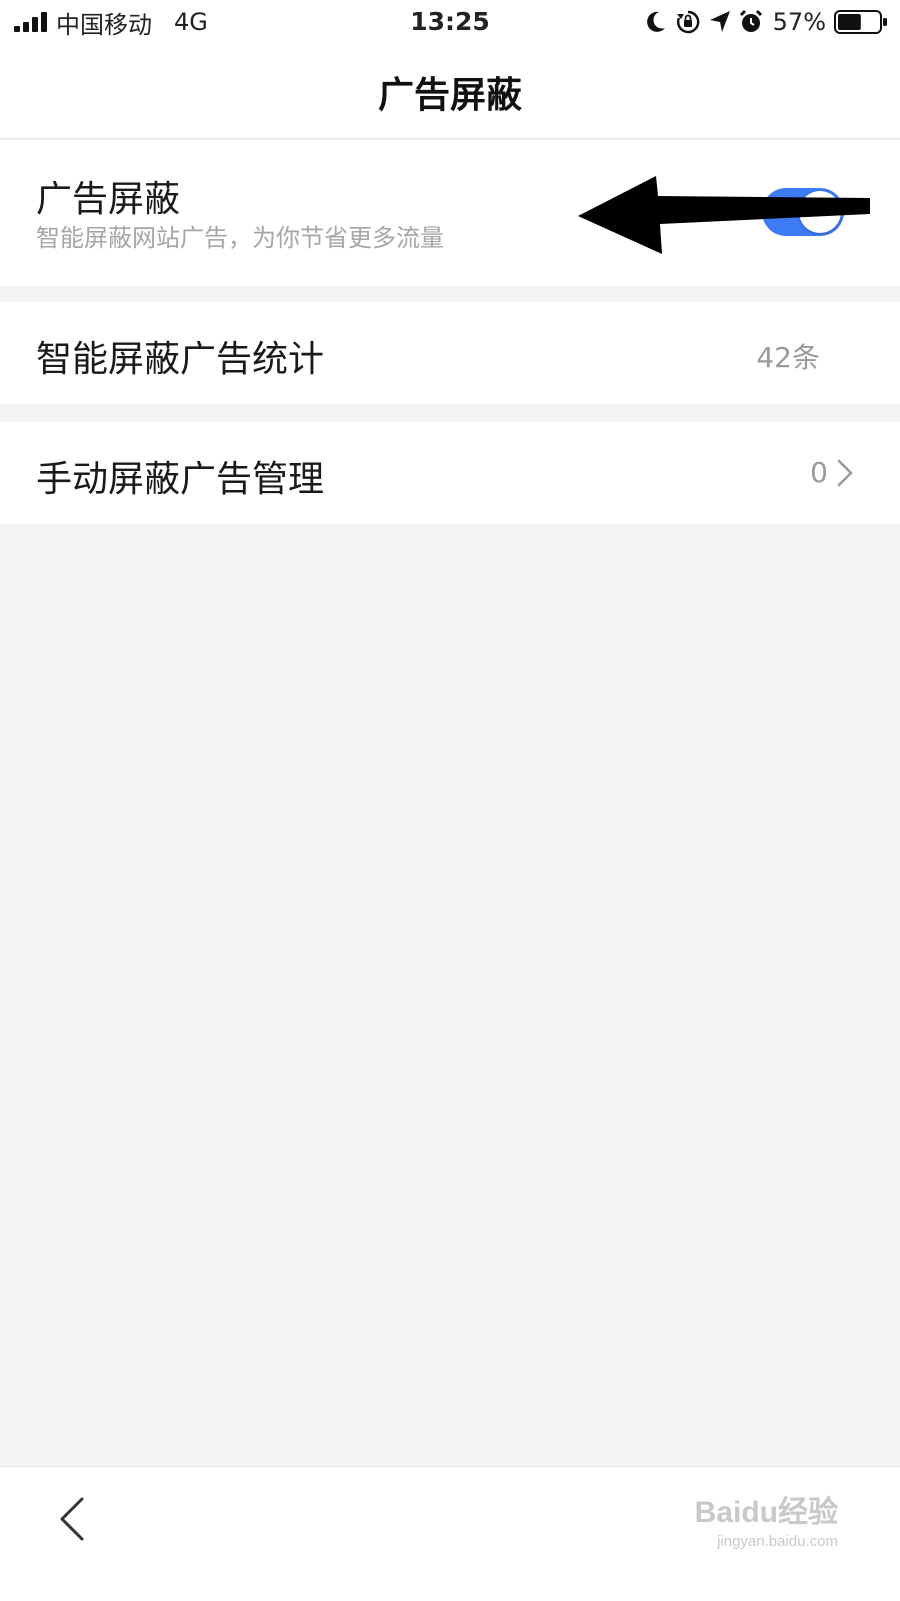 The height and width of the screenshot is (1601, 900). I want to click on smart-block-stats-title: 智能屏蔽广告统计, so click(180, 359).